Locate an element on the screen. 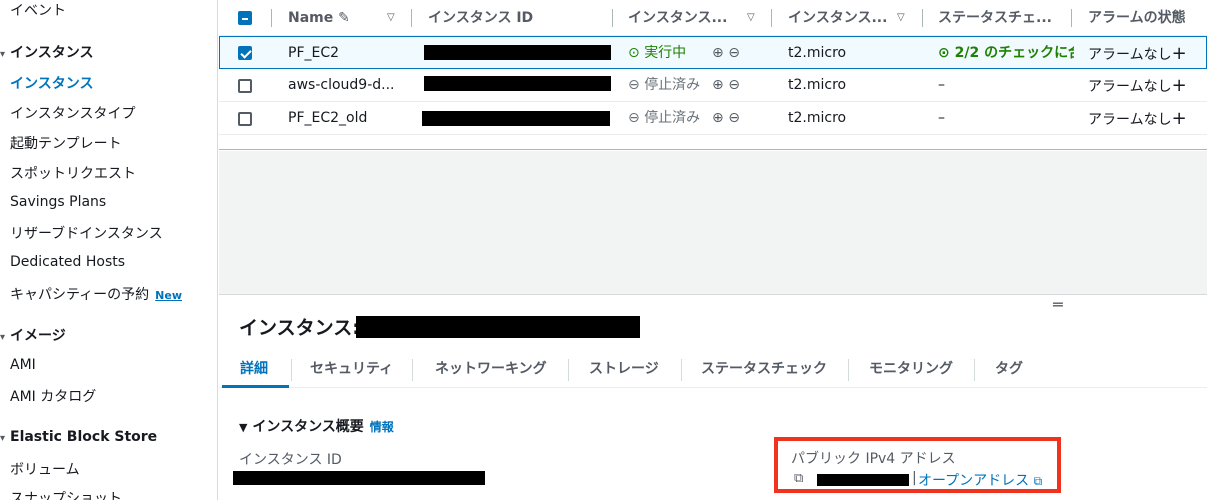  sidebar-item-capacity-reservations: キャパシティーの予約 New is located at coordinates (96, 294).